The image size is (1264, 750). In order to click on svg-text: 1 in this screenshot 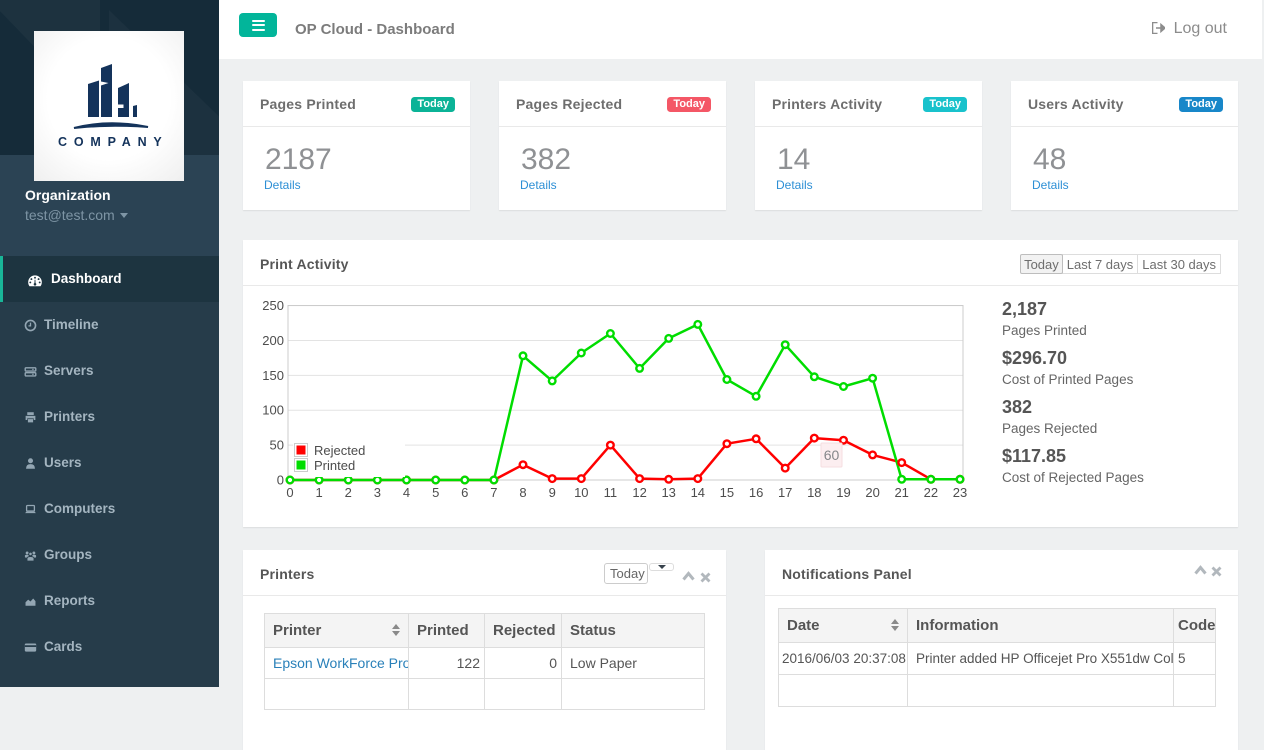, I will do `click(318, 492)`.